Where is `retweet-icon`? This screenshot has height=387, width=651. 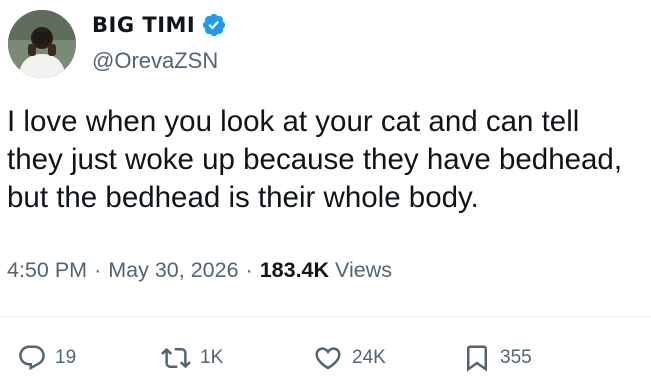
retweet-icon is located at coordinates (176, 358).